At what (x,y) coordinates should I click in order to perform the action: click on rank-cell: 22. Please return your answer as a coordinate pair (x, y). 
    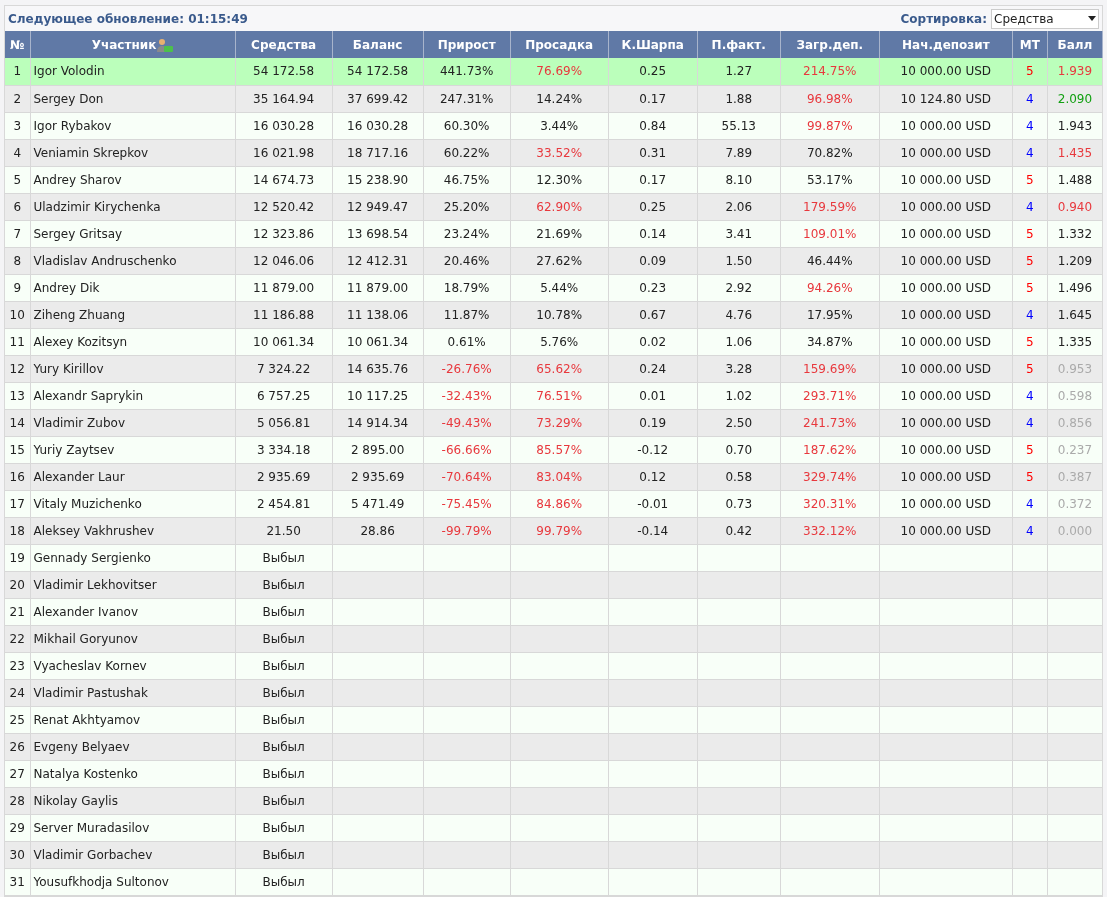
    Looking at the image, I should click on (17, 638).